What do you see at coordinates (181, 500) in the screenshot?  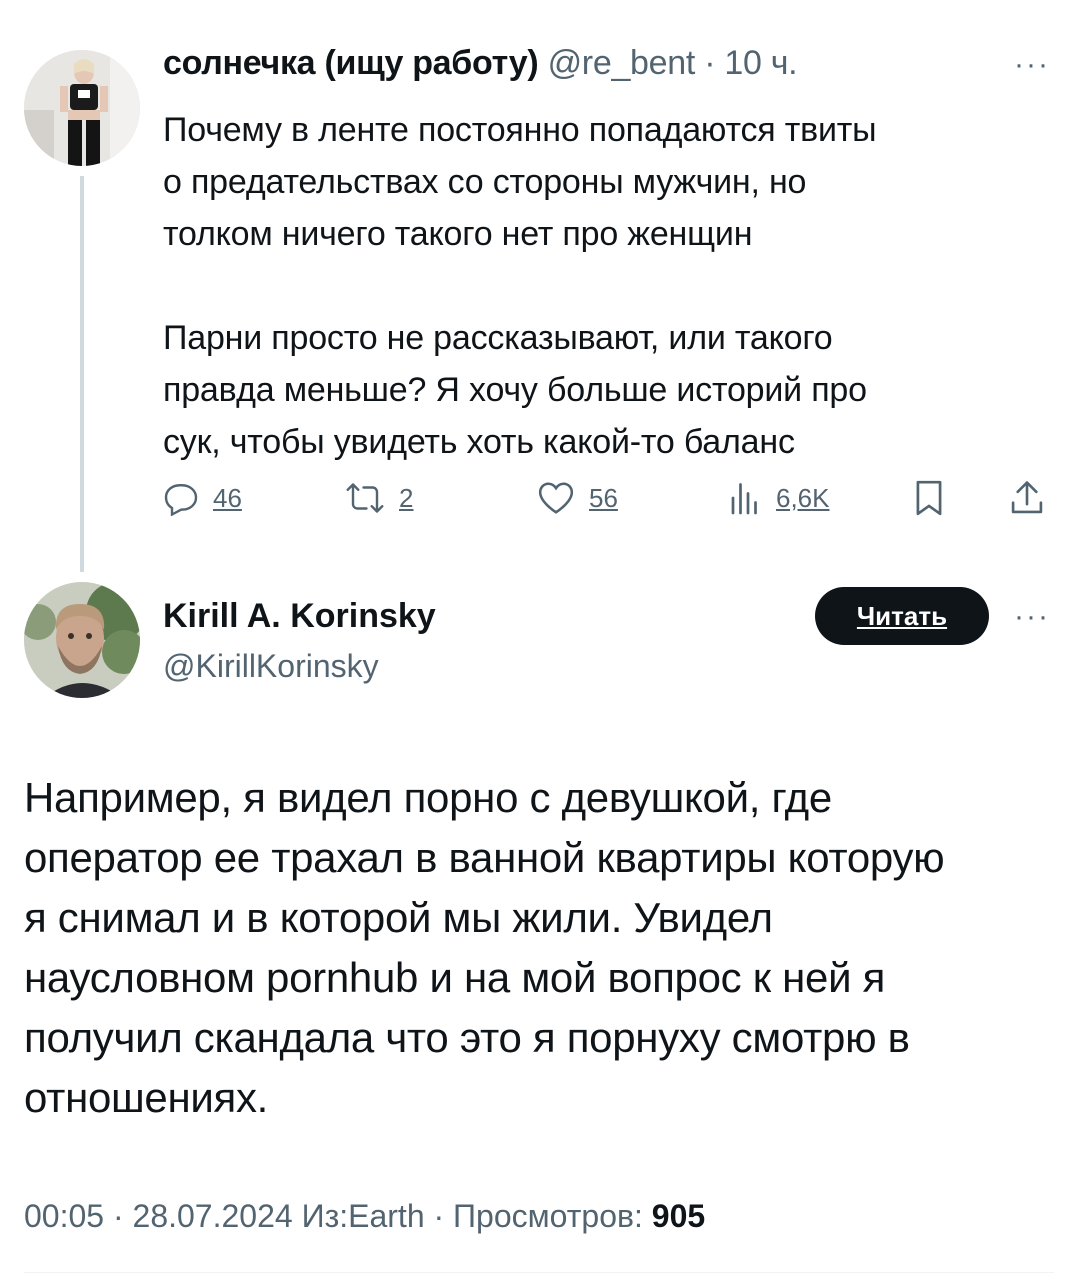 I see `reply-icon` at bounding box center [181, 500].